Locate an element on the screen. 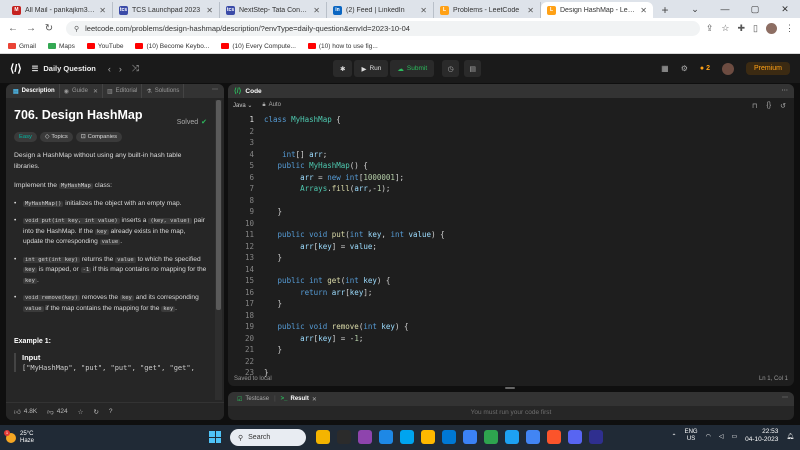  back-arrow-icon: ← is located at coordinates (13, 28).